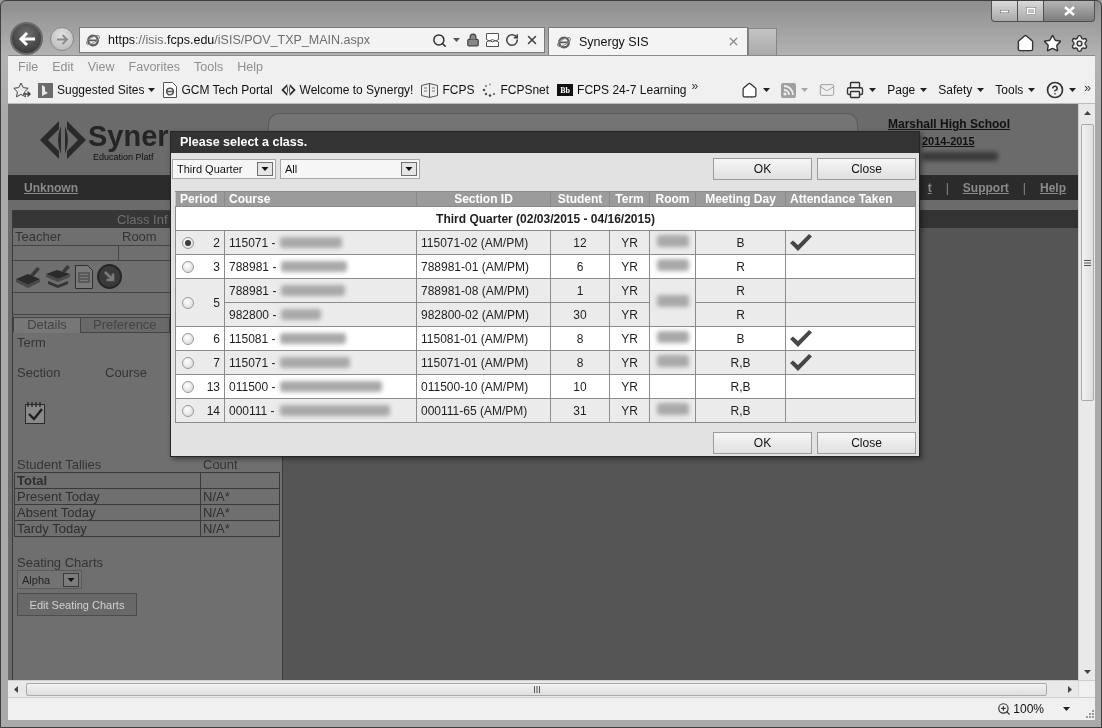 The width and height of the screenshot is (1102, 728). What do you see at coordinates (740, 338) in the screenshot?
I see `table-cell: B` at bounding box center [740, 338].